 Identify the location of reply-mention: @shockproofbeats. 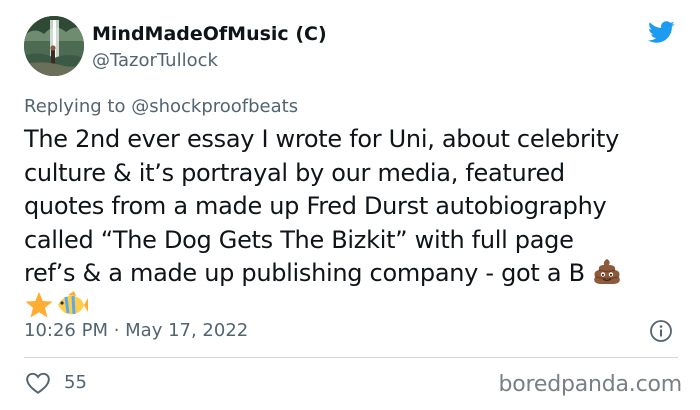
(214, 106).